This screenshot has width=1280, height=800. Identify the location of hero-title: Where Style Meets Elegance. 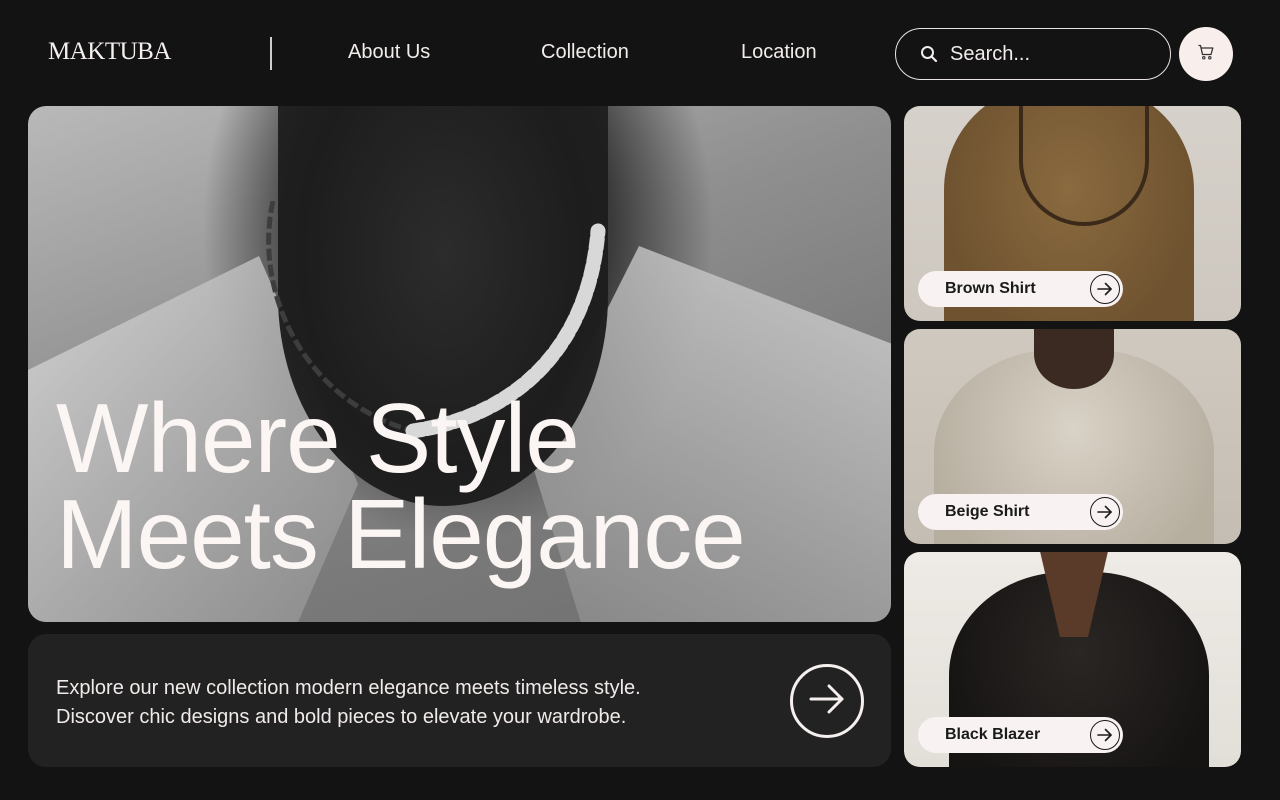
(401, 486).